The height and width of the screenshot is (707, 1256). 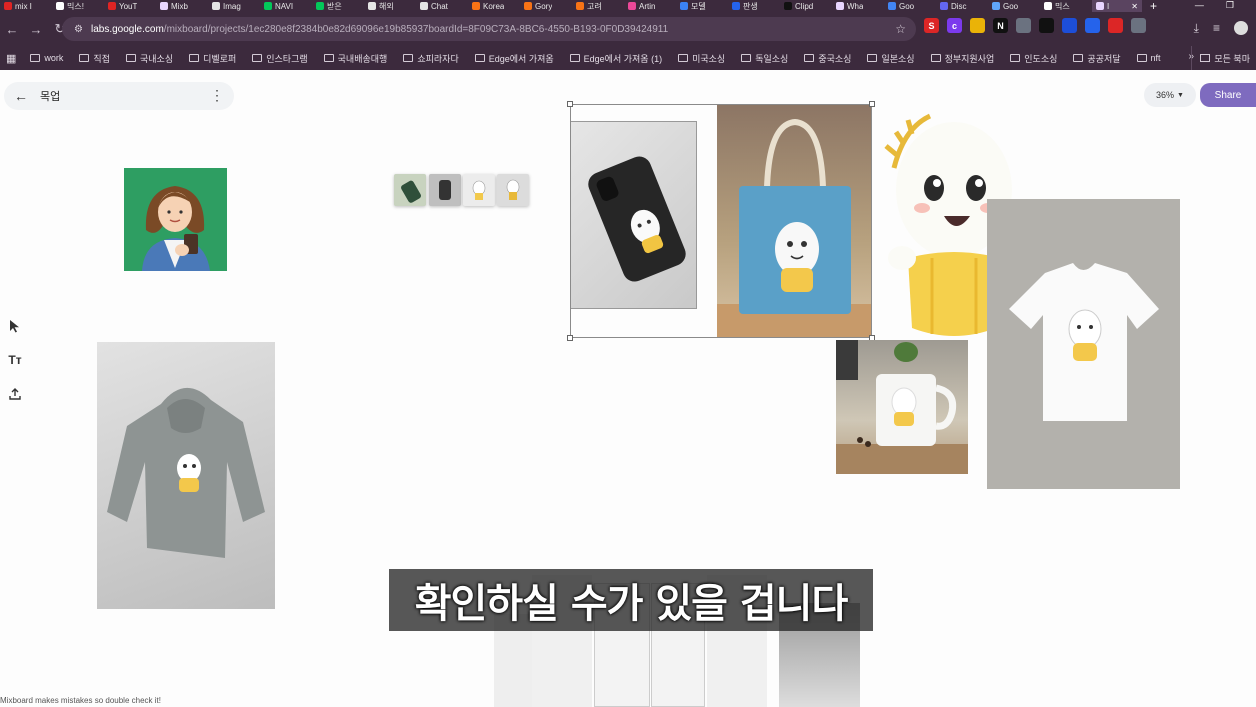 I want to click on tab-title: Wha, so click(x=855, y=6).